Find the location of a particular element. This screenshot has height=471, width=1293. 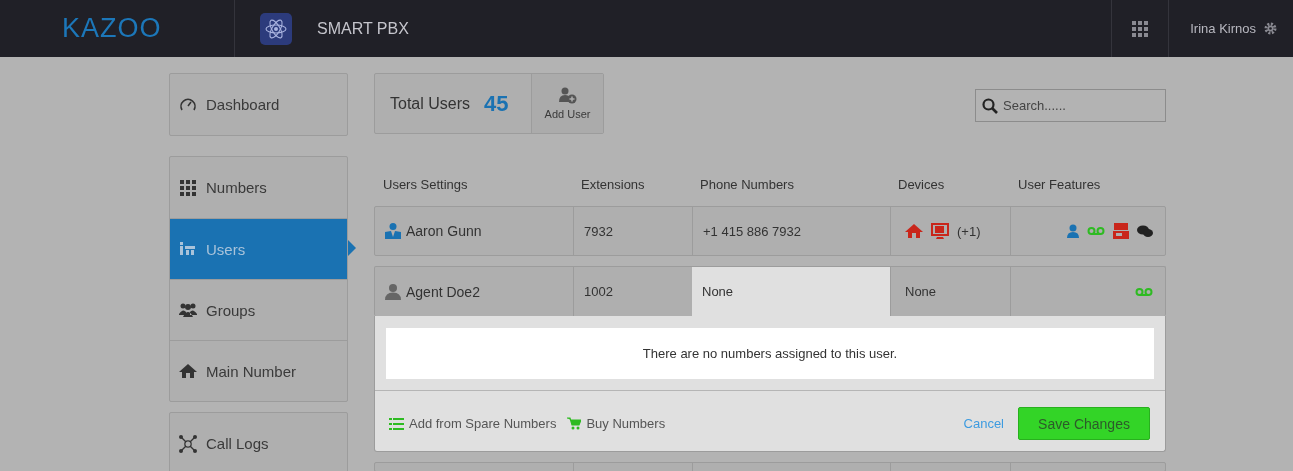

table-row: Agent Doe2 1002 None None is located at coordinates (770, 291).